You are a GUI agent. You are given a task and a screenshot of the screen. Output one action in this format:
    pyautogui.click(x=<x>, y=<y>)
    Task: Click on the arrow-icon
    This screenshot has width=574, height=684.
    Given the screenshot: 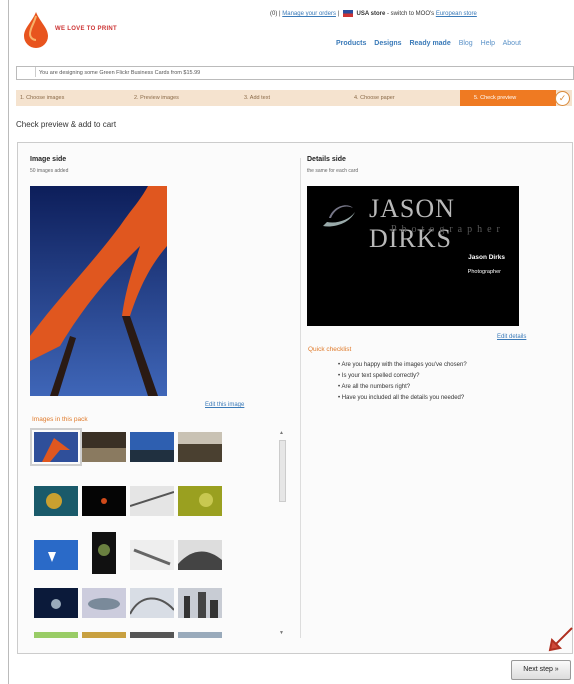 What is the action you would take?
    pyautogui.click(x=560, y=639)
    